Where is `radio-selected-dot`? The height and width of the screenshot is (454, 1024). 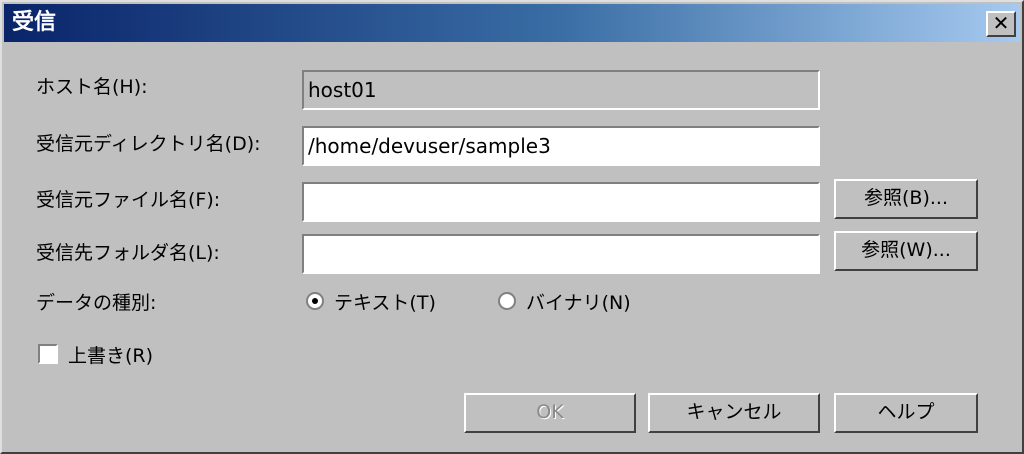 radio-selected-dot is located at coordinates (315, 301).